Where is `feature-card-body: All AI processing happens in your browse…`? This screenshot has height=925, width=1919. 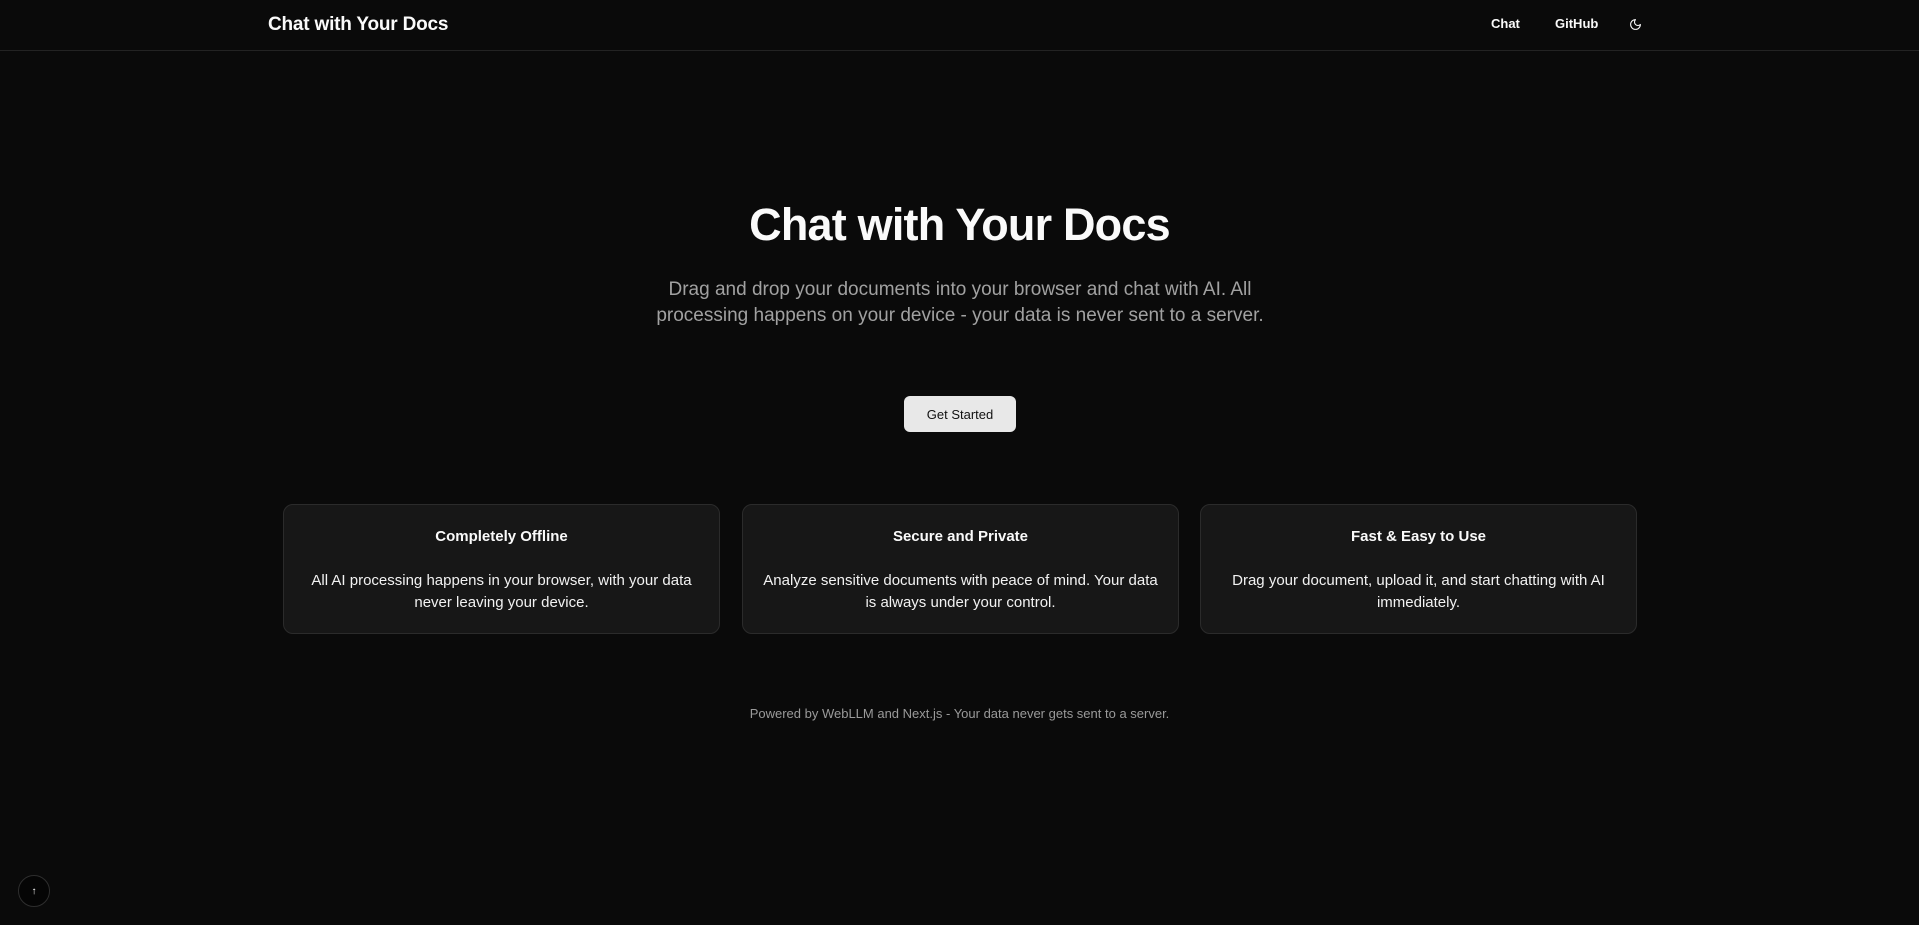 feature-card-body: All AI processing happens in your browse… is located at coordinates (501, 591).